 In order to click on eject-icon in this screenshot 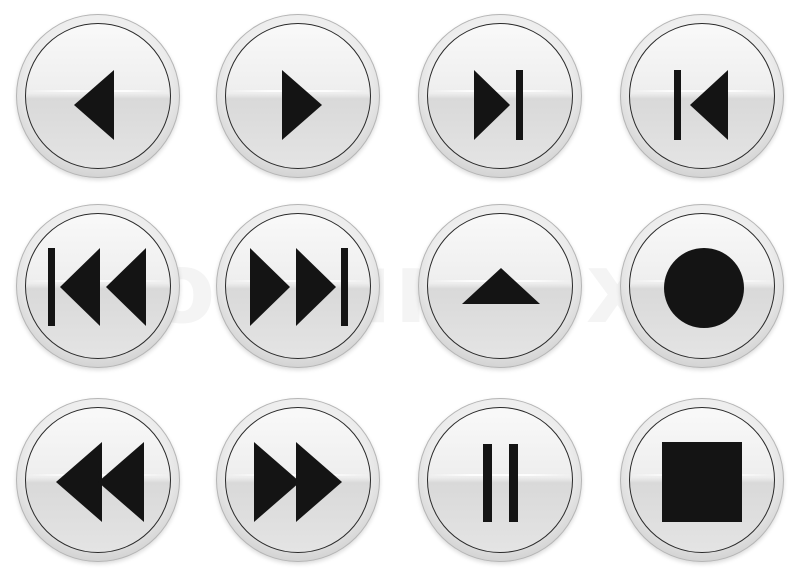, I will do `click(501, 286)`.